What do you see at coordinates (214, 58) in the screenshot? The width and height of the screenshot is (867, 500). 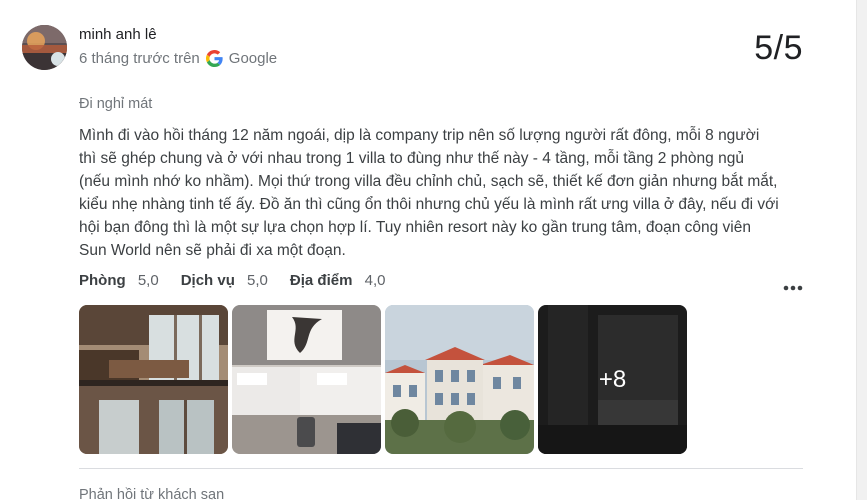 I see `google-g-icon` at bounding box center [214, 58].